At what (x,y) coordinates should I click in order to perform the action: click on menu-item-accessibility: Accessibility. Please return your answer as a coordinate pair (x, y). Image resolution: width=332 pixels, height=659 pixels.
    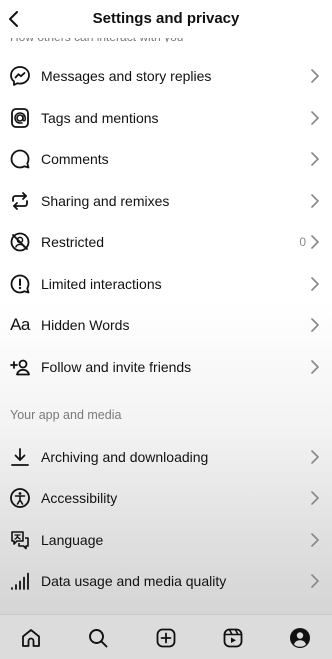
    Looking at the image, I should click on (166, 498).